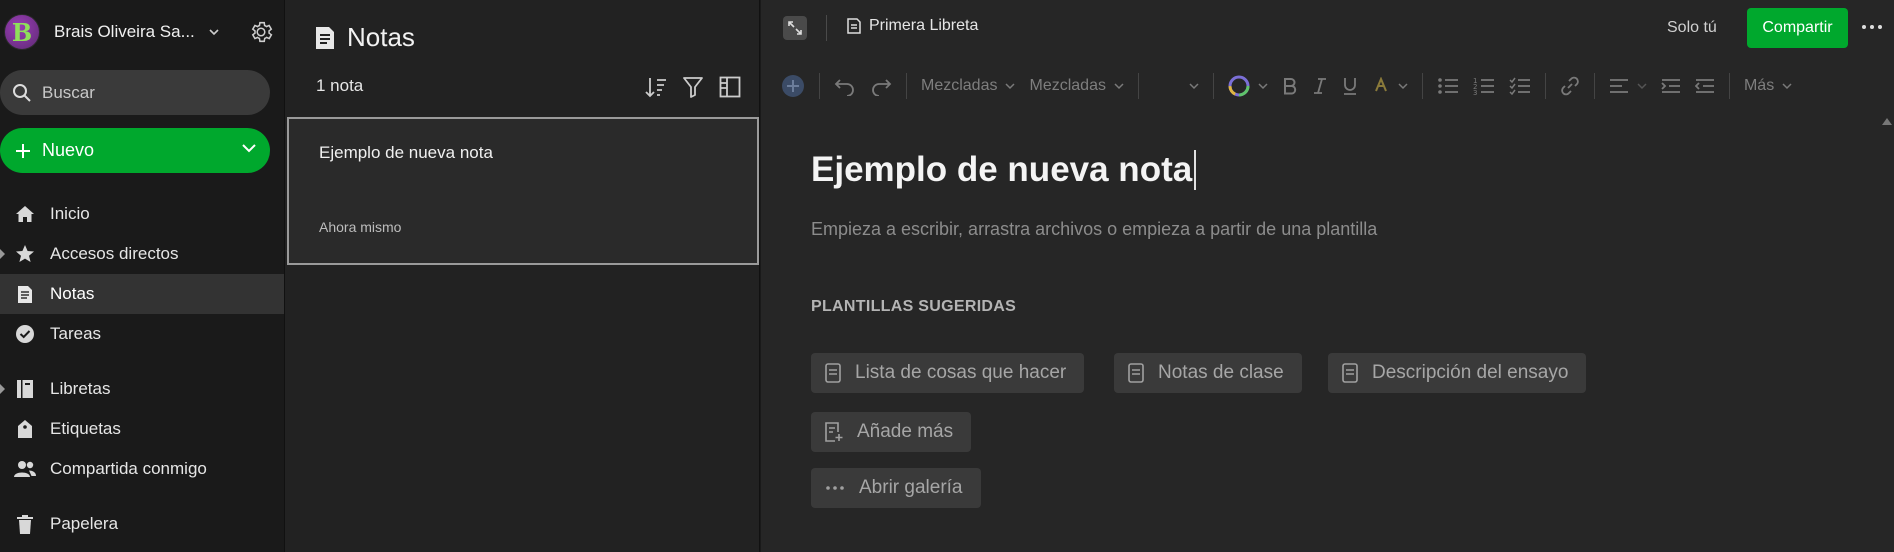 The width and height of the screenshot is (1894, 552). What do you see at coordinates (835, 488) in the screenshot?
I see `more-dots-icon` at bounding box center [835, 488].